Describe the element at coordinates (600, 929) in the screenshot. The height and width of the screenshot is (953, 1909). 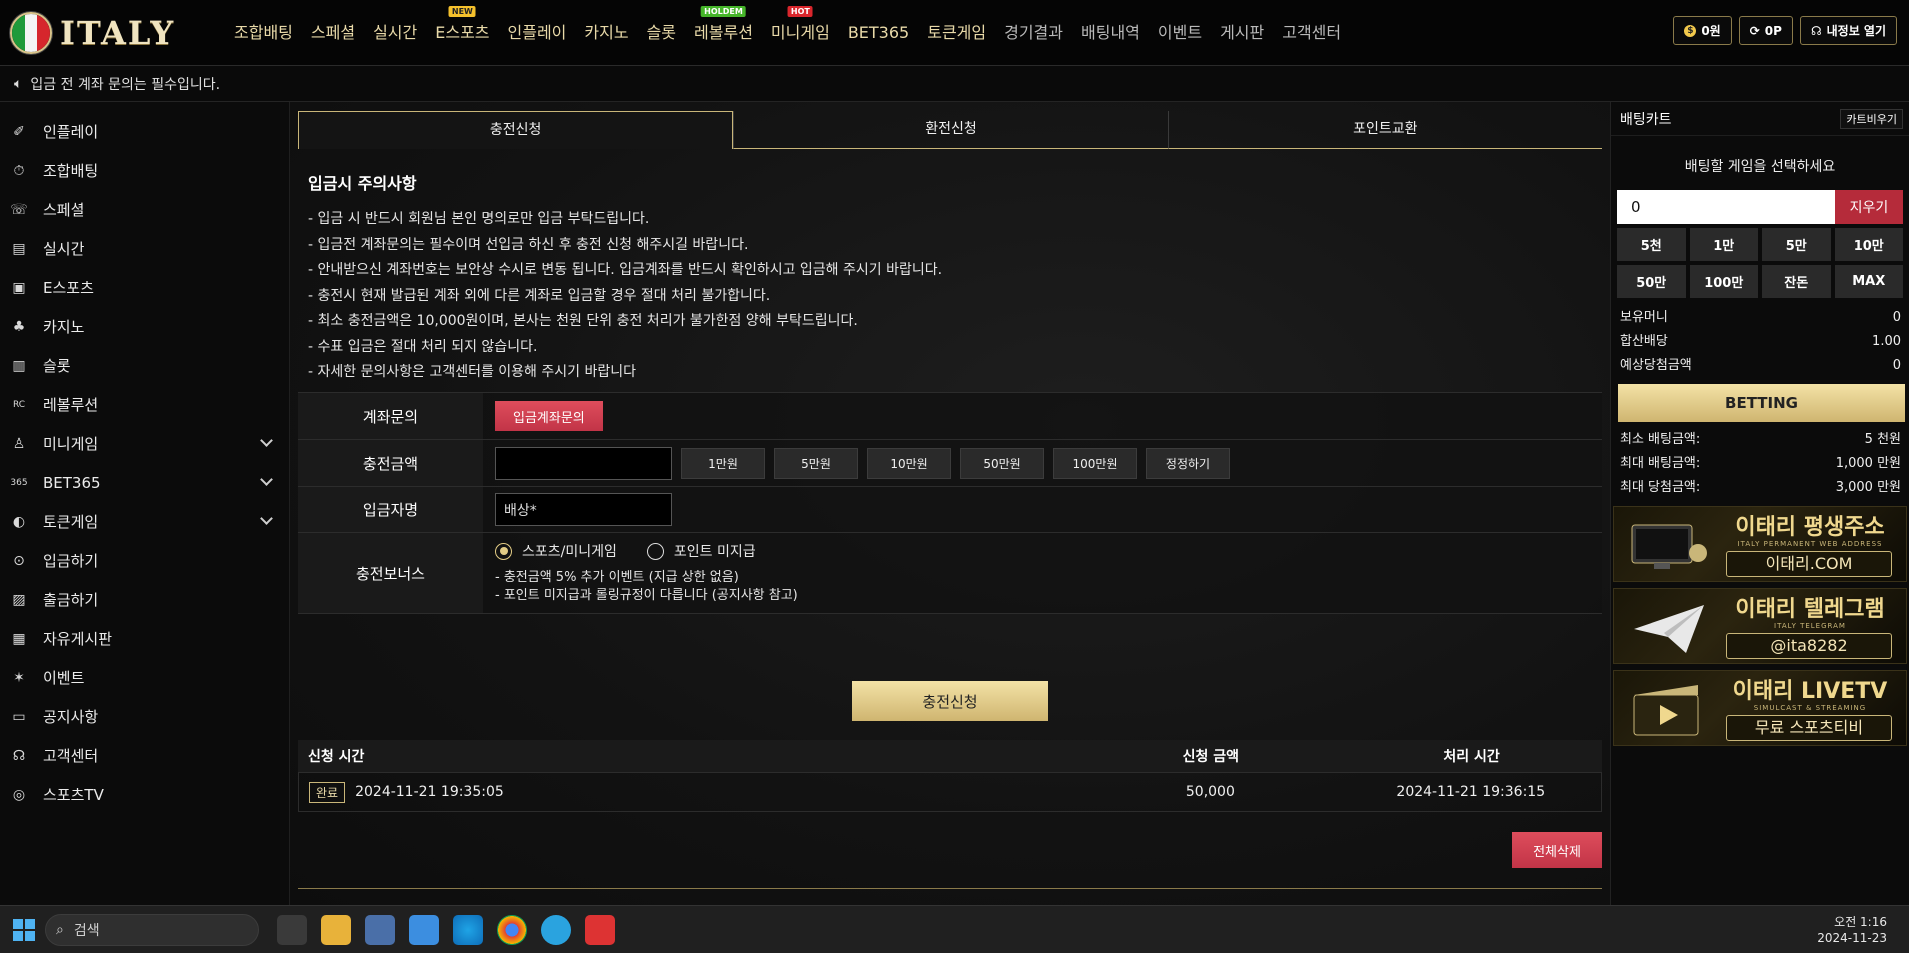
I see `app-icon` at that location.